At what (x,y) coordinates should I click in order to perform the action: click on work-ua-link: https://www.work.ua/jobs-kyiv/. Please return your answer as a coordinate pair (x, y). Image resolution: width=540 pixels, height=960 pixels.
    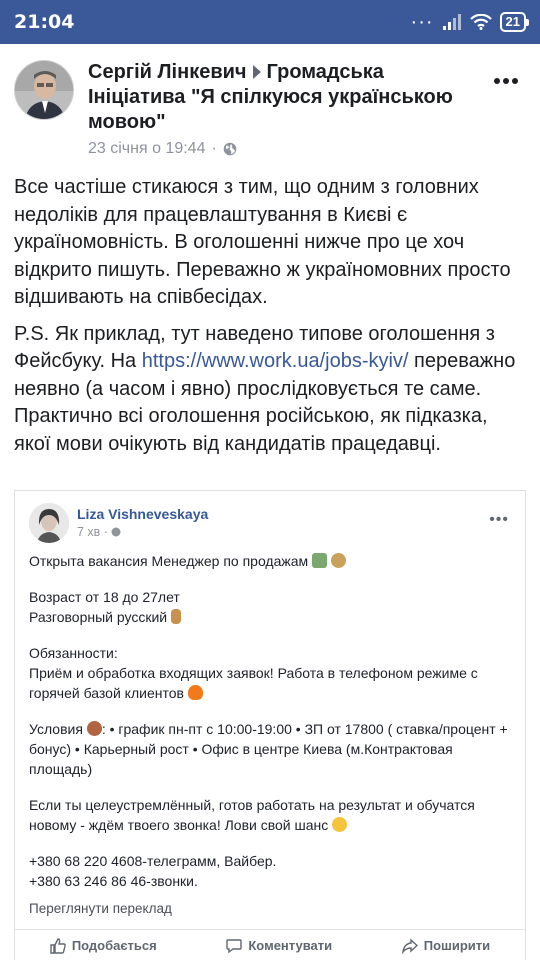
    Looking at the image, I should click on (275, 361).